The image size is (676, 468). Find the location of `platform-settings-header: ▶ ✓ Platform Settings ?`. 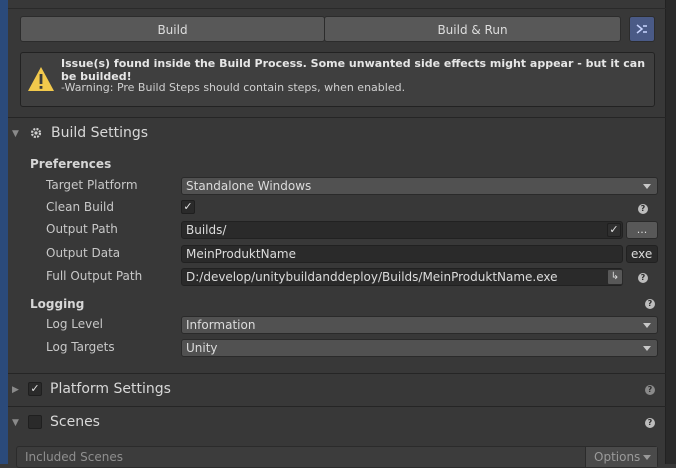

platform-settings-header: ▶ ✓ Platform Settings ? is located at coordinates (337, 390).